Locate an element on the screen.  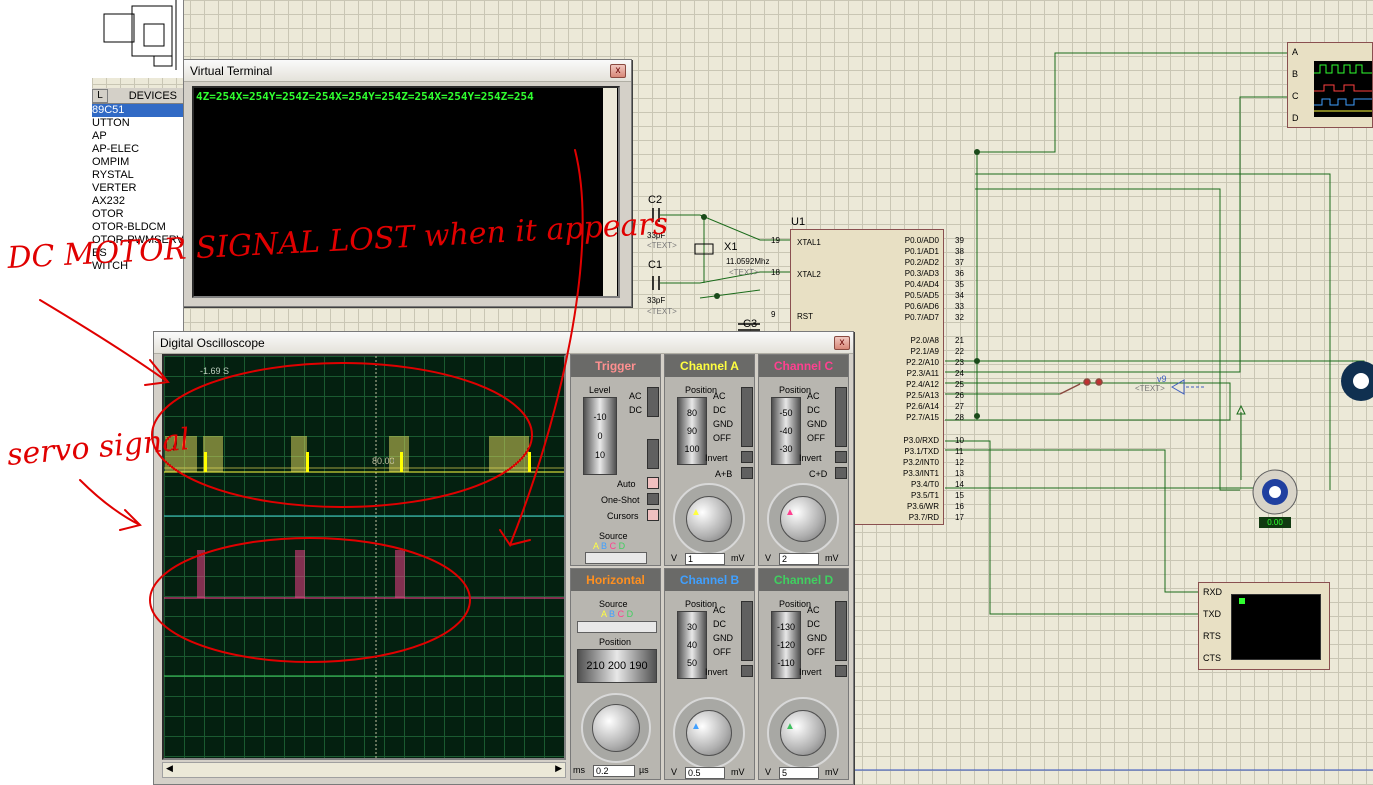
mcu-pin-number: 39 is located at coordinates (959, 240).